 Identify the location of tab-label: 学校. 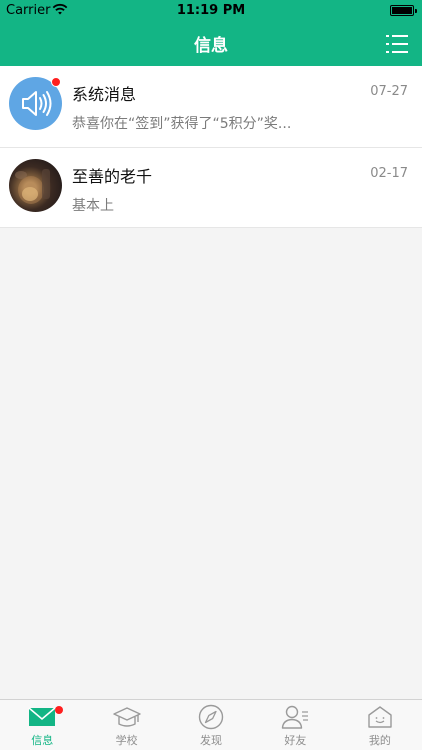
(126, 740).